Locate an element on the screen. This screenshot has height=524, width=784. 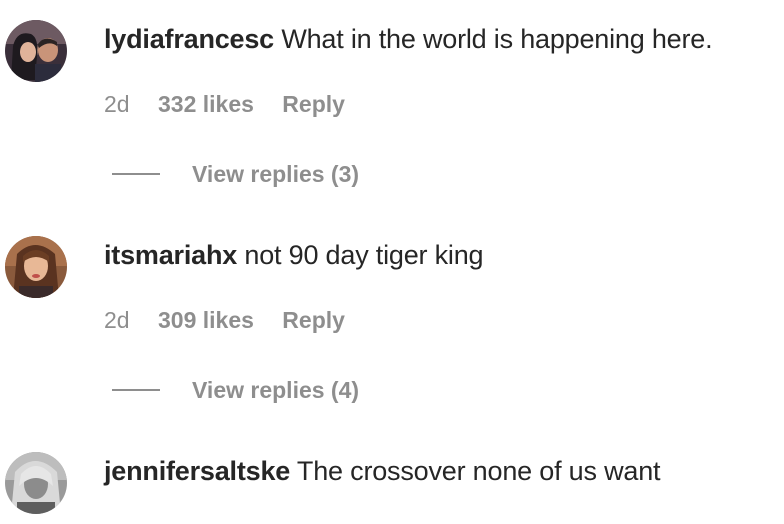
view-replies-button: View replies (4) is located at coordinates (235, 390).